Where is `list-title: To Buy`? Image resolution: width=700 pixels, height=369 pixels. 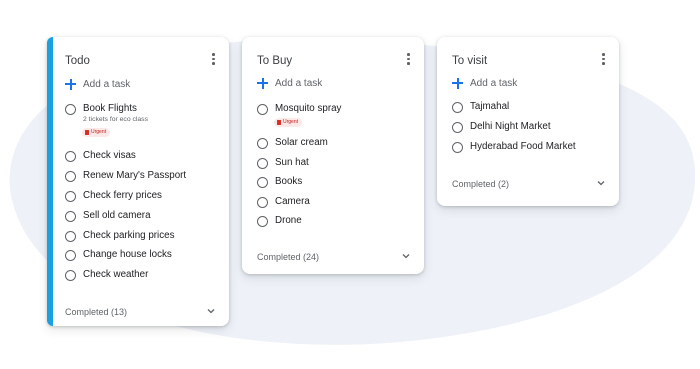
list-title: To Buy is located at coordinates (275, 61).